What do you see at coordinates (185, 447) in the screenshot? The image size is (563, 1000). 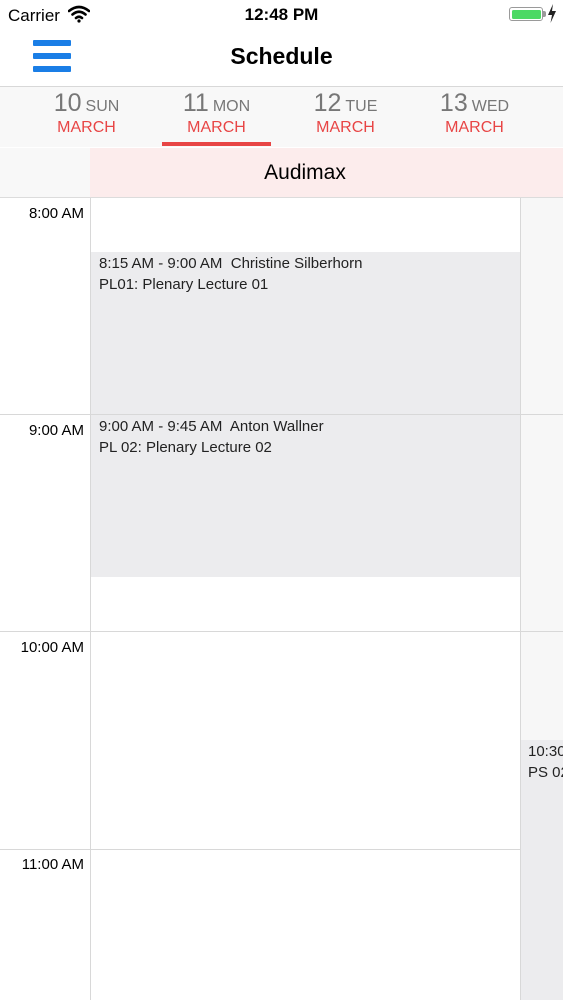 I see `event-title: PL 02: Plenary Lecture 02` at bounding box center [185, 447].